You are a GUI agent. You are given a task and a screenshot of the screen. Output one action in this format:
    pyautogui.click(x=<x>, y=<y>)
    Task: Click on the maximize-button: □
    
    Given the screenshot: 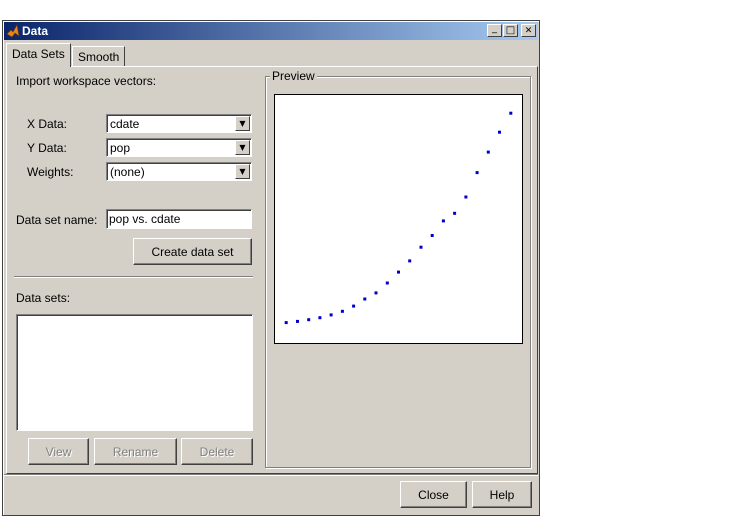 What is the action you would take?
    pyautogui.click(x=510, y=30)
    